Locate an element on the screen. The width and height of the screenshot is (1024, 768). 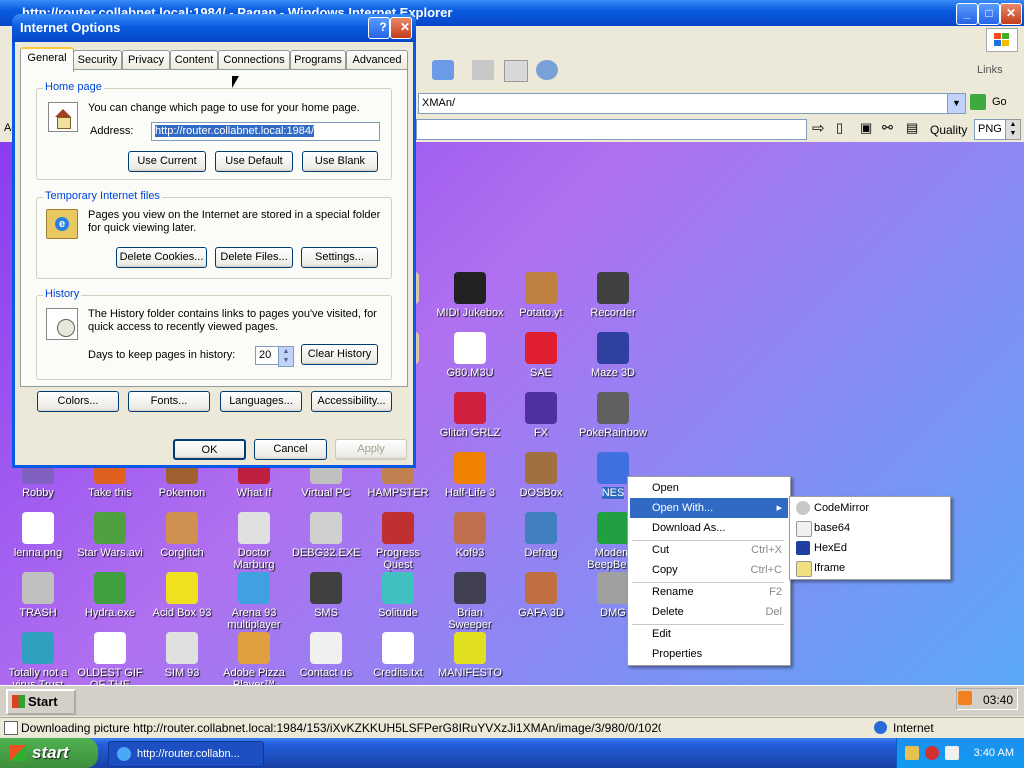
edit-icon is located at coordinates (516, 71).